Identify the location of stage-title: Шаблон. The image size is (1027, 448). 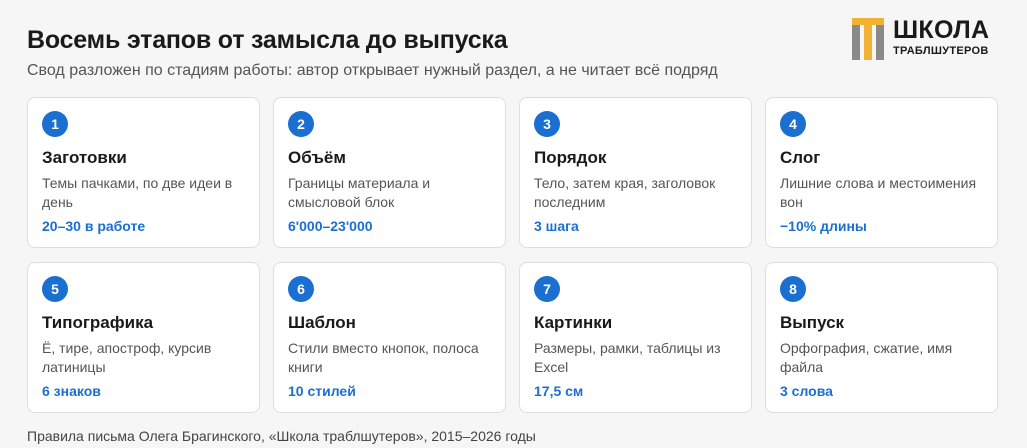
(322, 322).